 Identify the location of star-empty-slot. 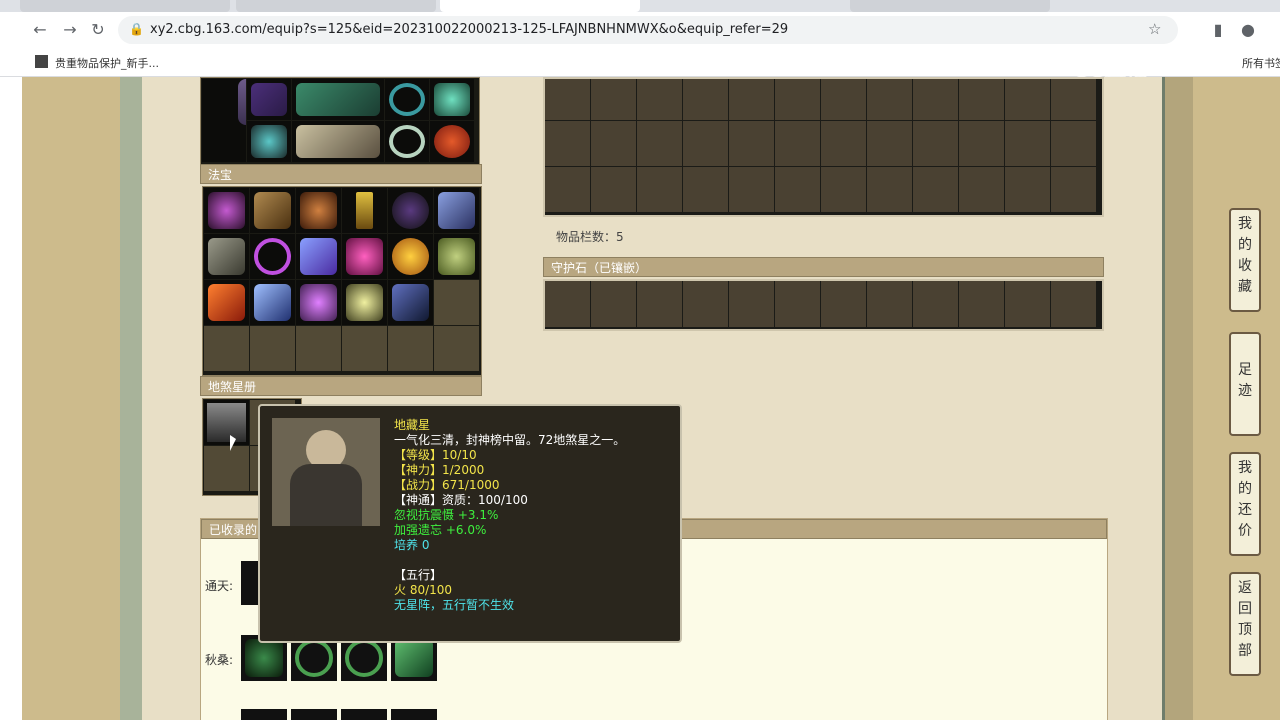
(226, 468).